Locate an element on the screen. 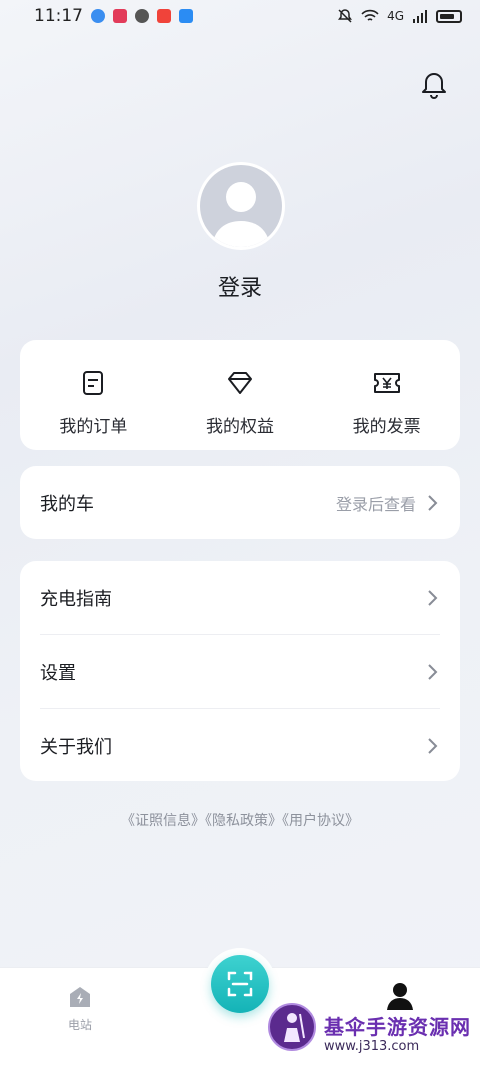  my-invoices-label: 我的发票 is located at coordinates (386, 427).